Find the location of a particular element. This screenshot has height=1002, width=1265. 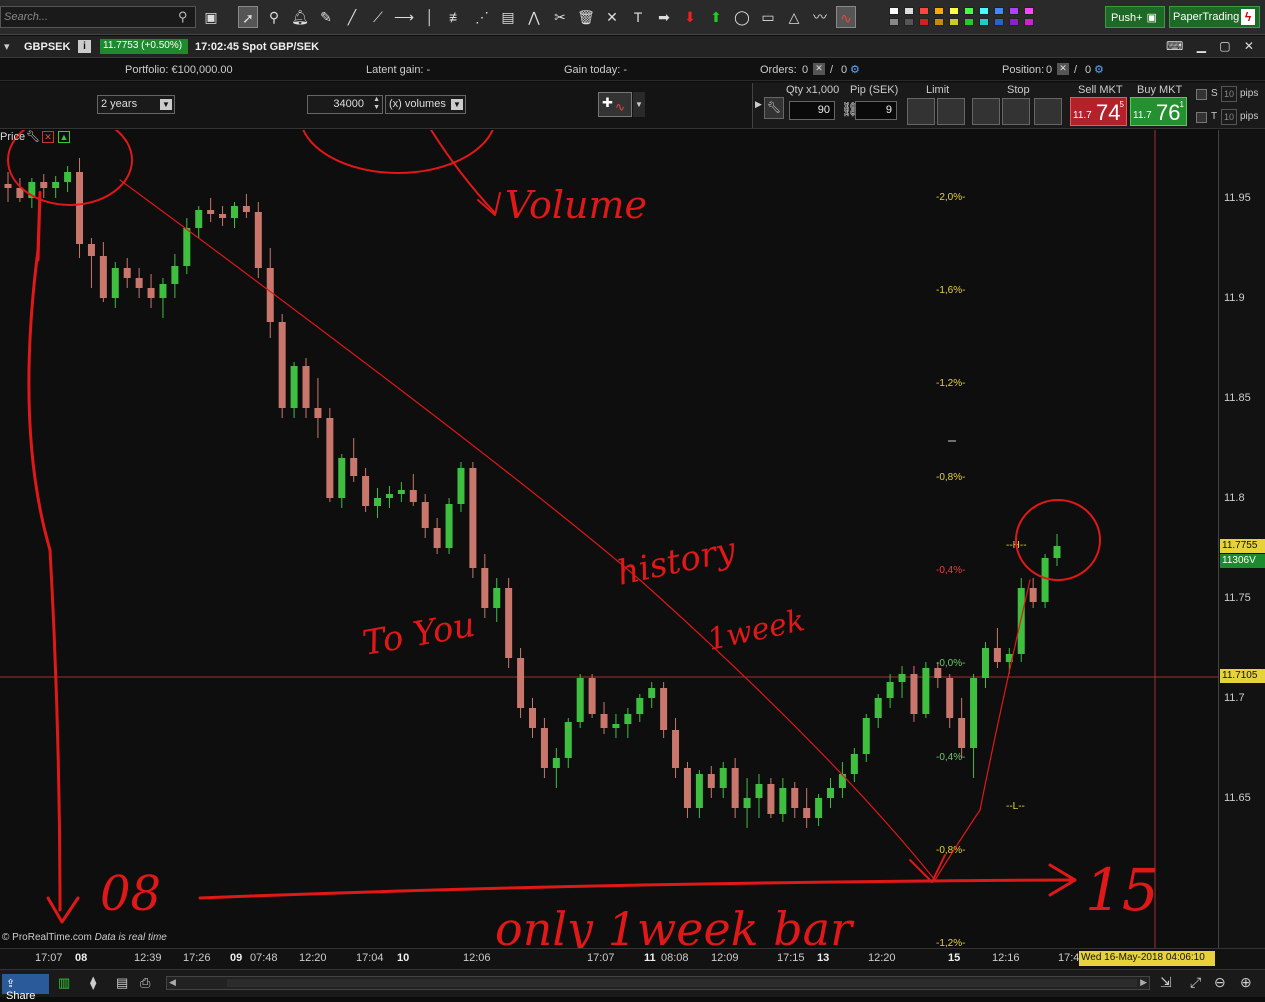

scroll-right-icon: ▶ is located at coordinates (1143, 982).